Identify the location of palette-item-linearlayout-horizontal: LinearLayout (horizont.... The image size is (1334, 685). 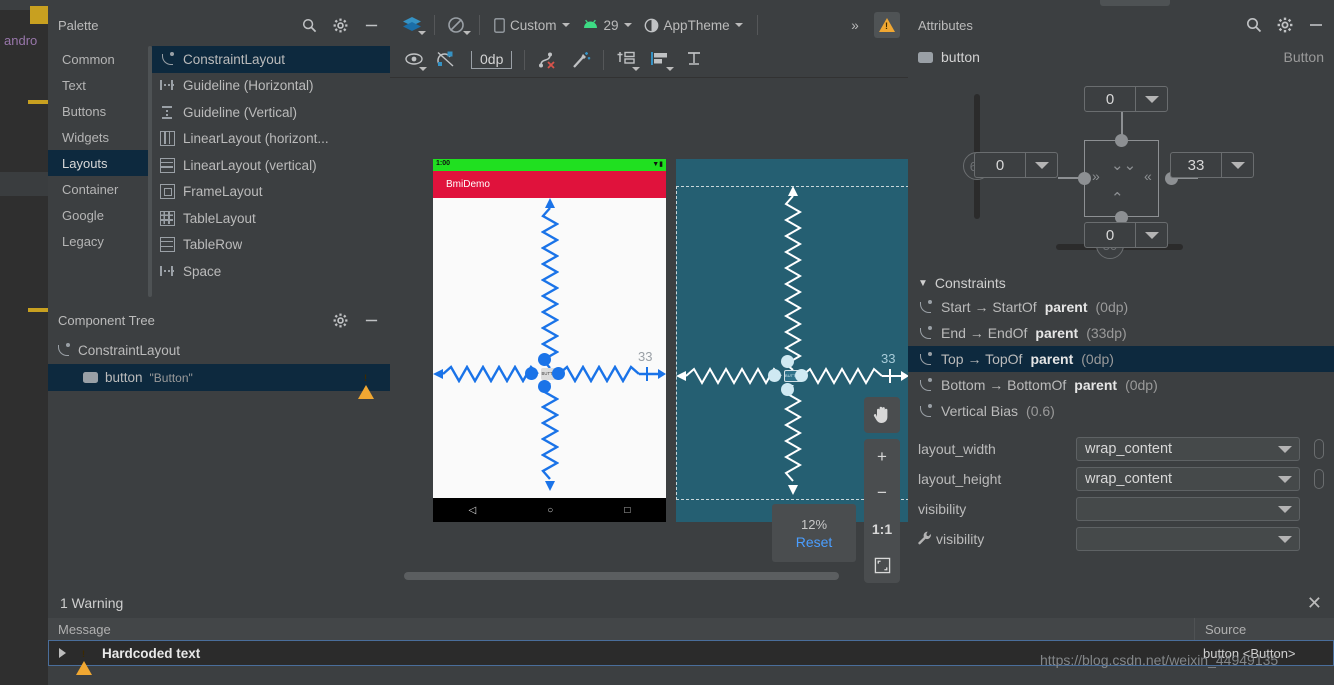
(271, 139).